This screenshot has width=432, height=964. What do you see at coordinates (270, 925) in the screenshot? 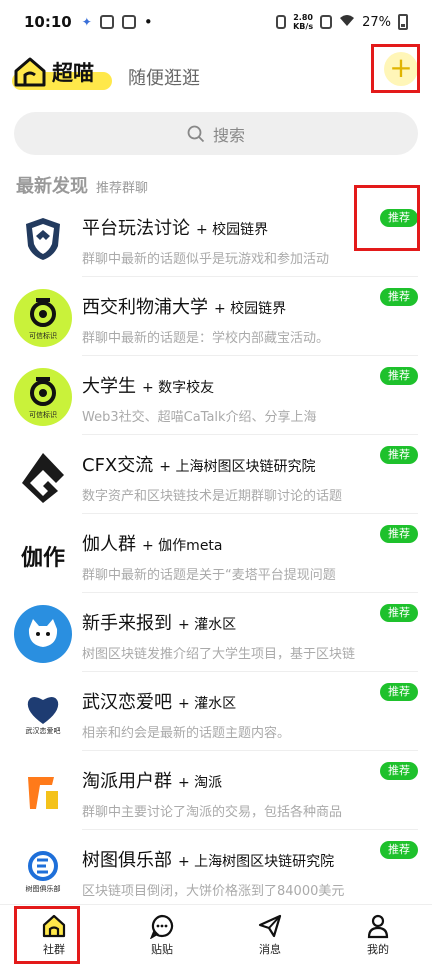
I see `send-icon` at bounding box center [270, 925].